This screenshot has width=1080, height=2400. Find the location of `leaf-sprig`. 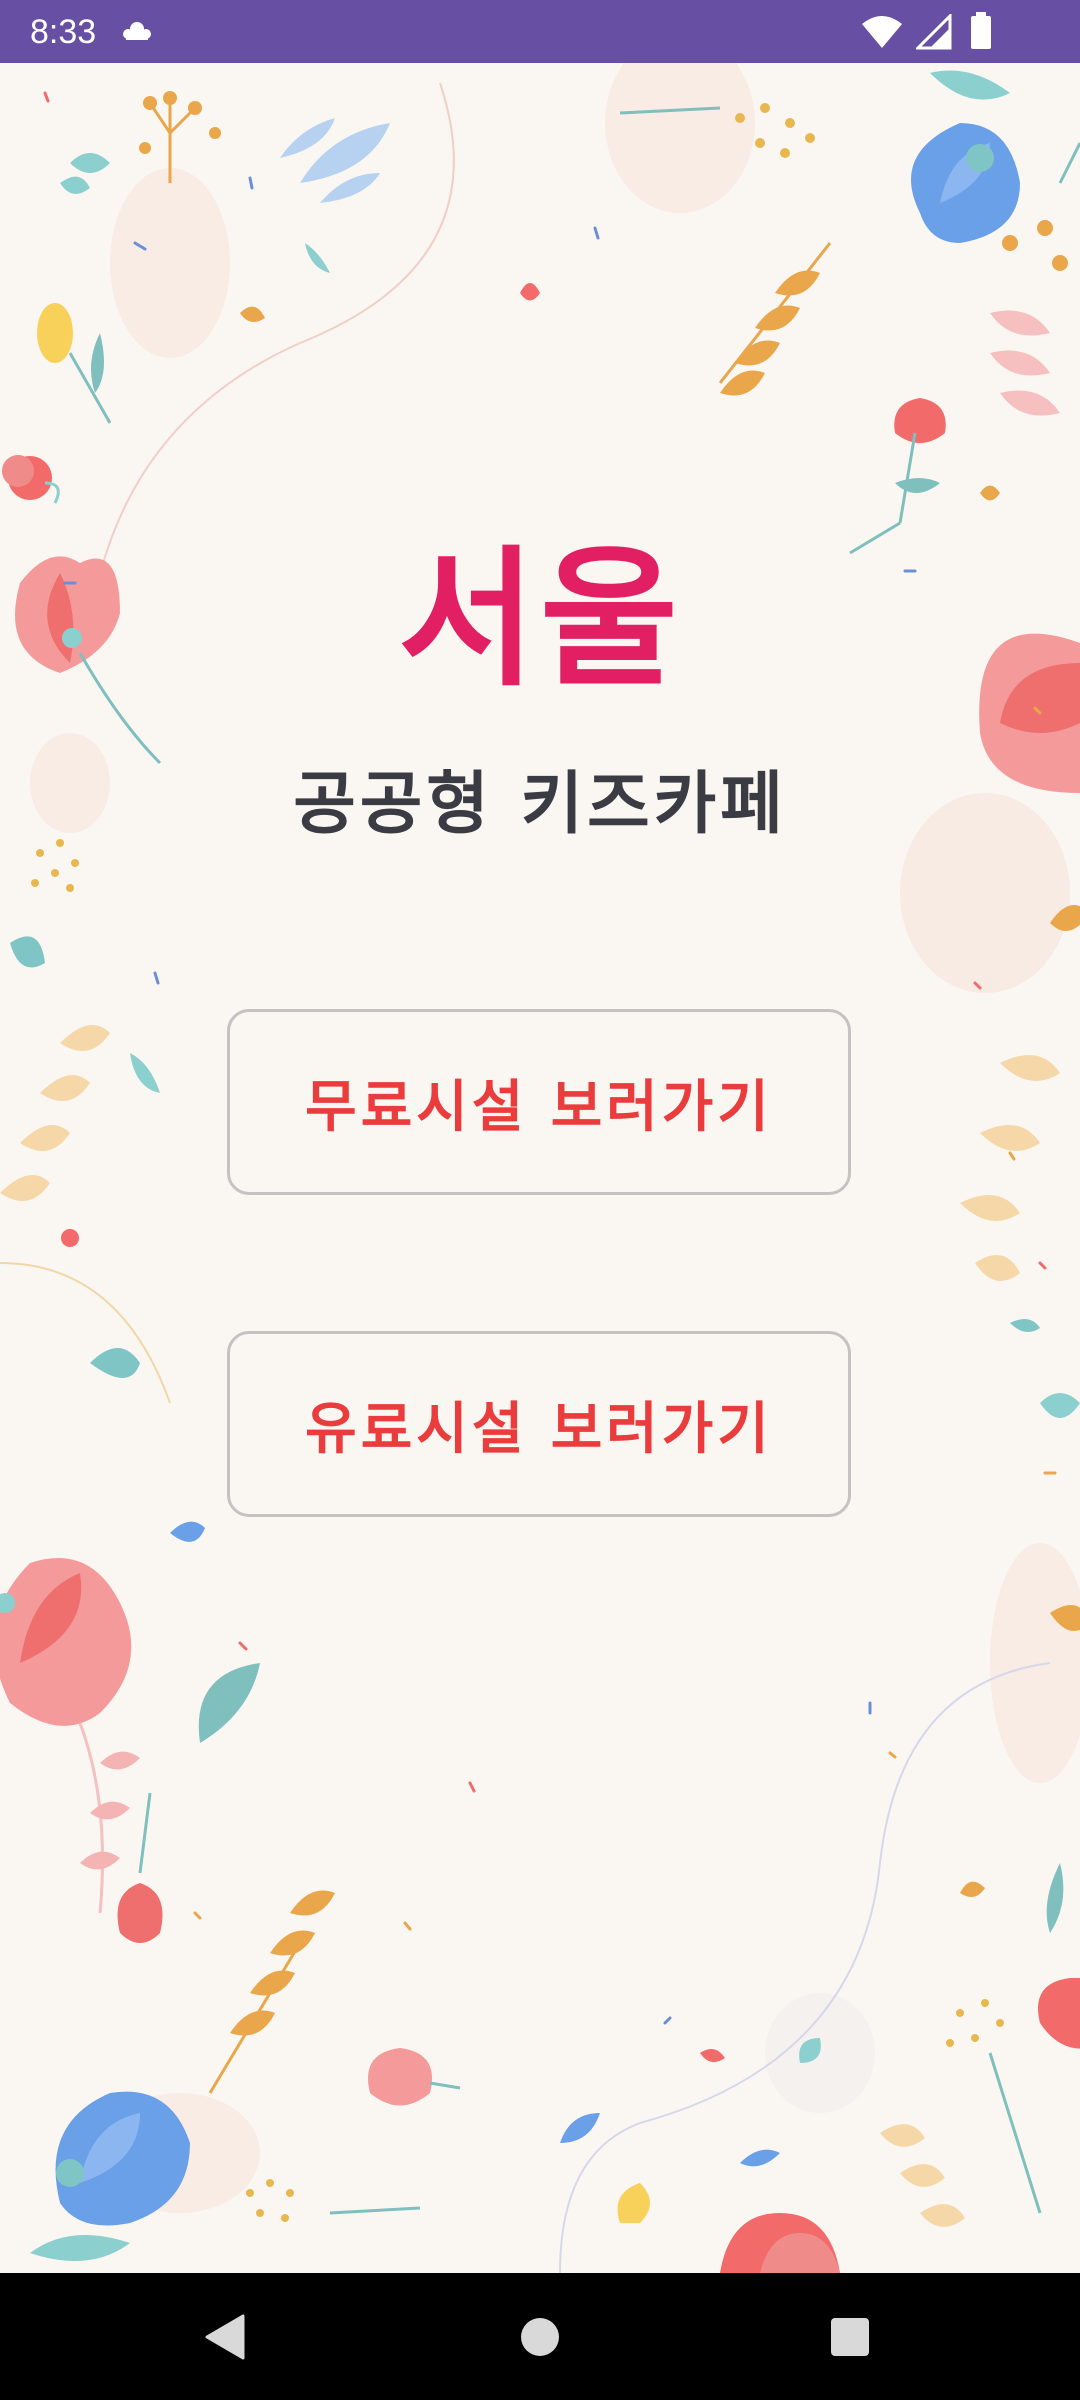

leaf-sprig is located at coordinates (85, 173).